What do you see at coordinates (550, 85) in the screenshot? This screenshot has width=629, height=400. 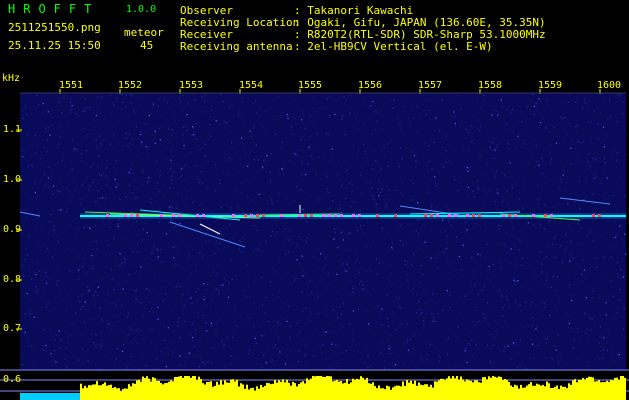 I see `x-tick-label: 1559` at bounding box center [550, 85].